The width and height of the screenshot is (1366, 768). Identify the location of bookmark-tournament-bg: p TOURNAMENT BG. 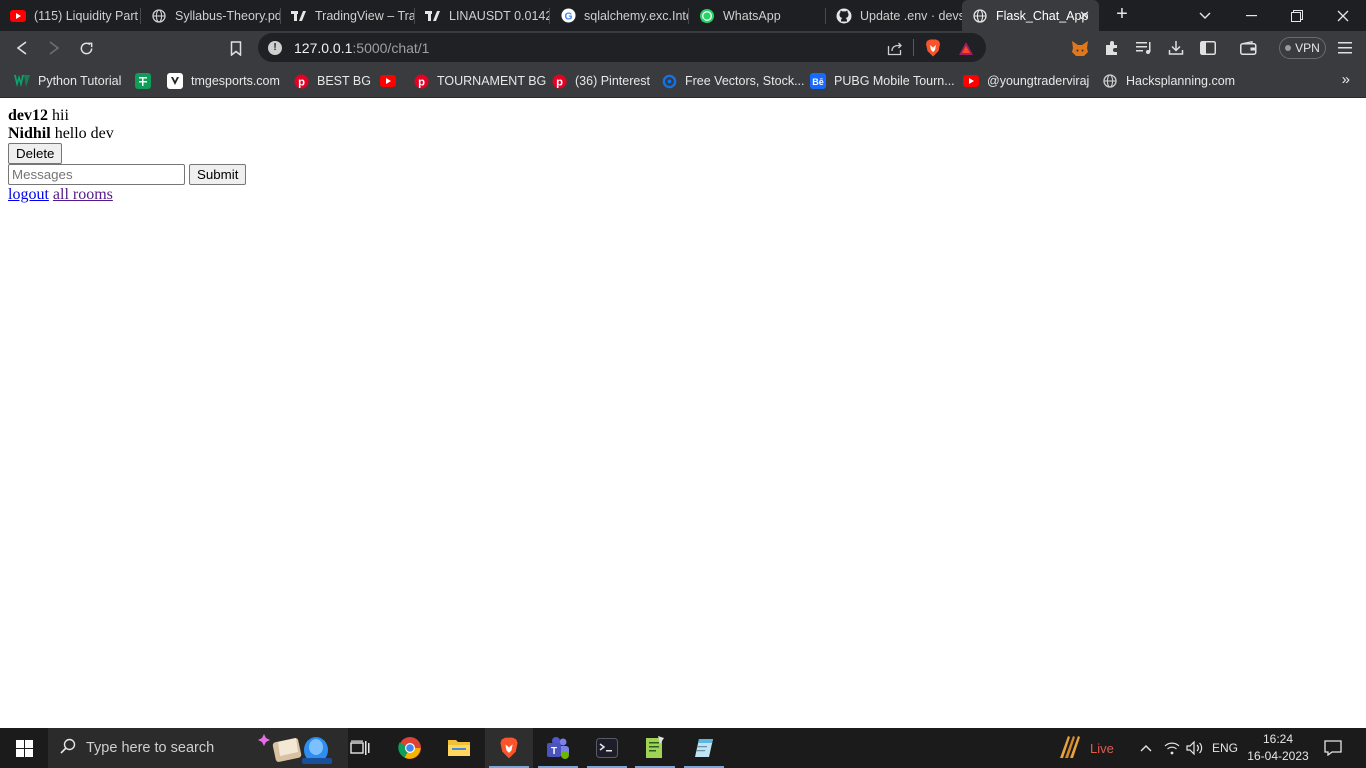
(479, 81).